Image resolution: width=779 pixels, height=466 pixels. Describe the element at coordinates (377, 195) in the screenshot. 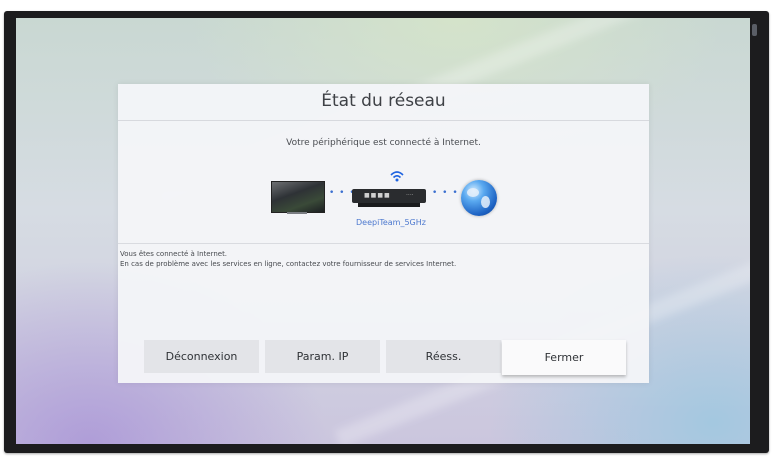

I see `router-ports: ■■■■` at that location.